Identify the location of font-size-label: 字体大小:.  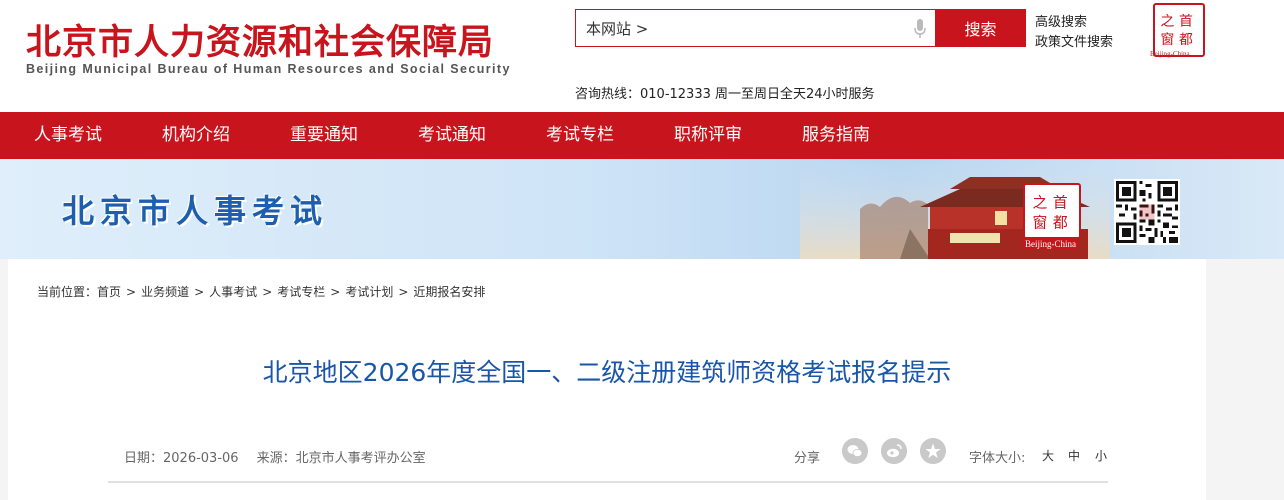
(997, 458).